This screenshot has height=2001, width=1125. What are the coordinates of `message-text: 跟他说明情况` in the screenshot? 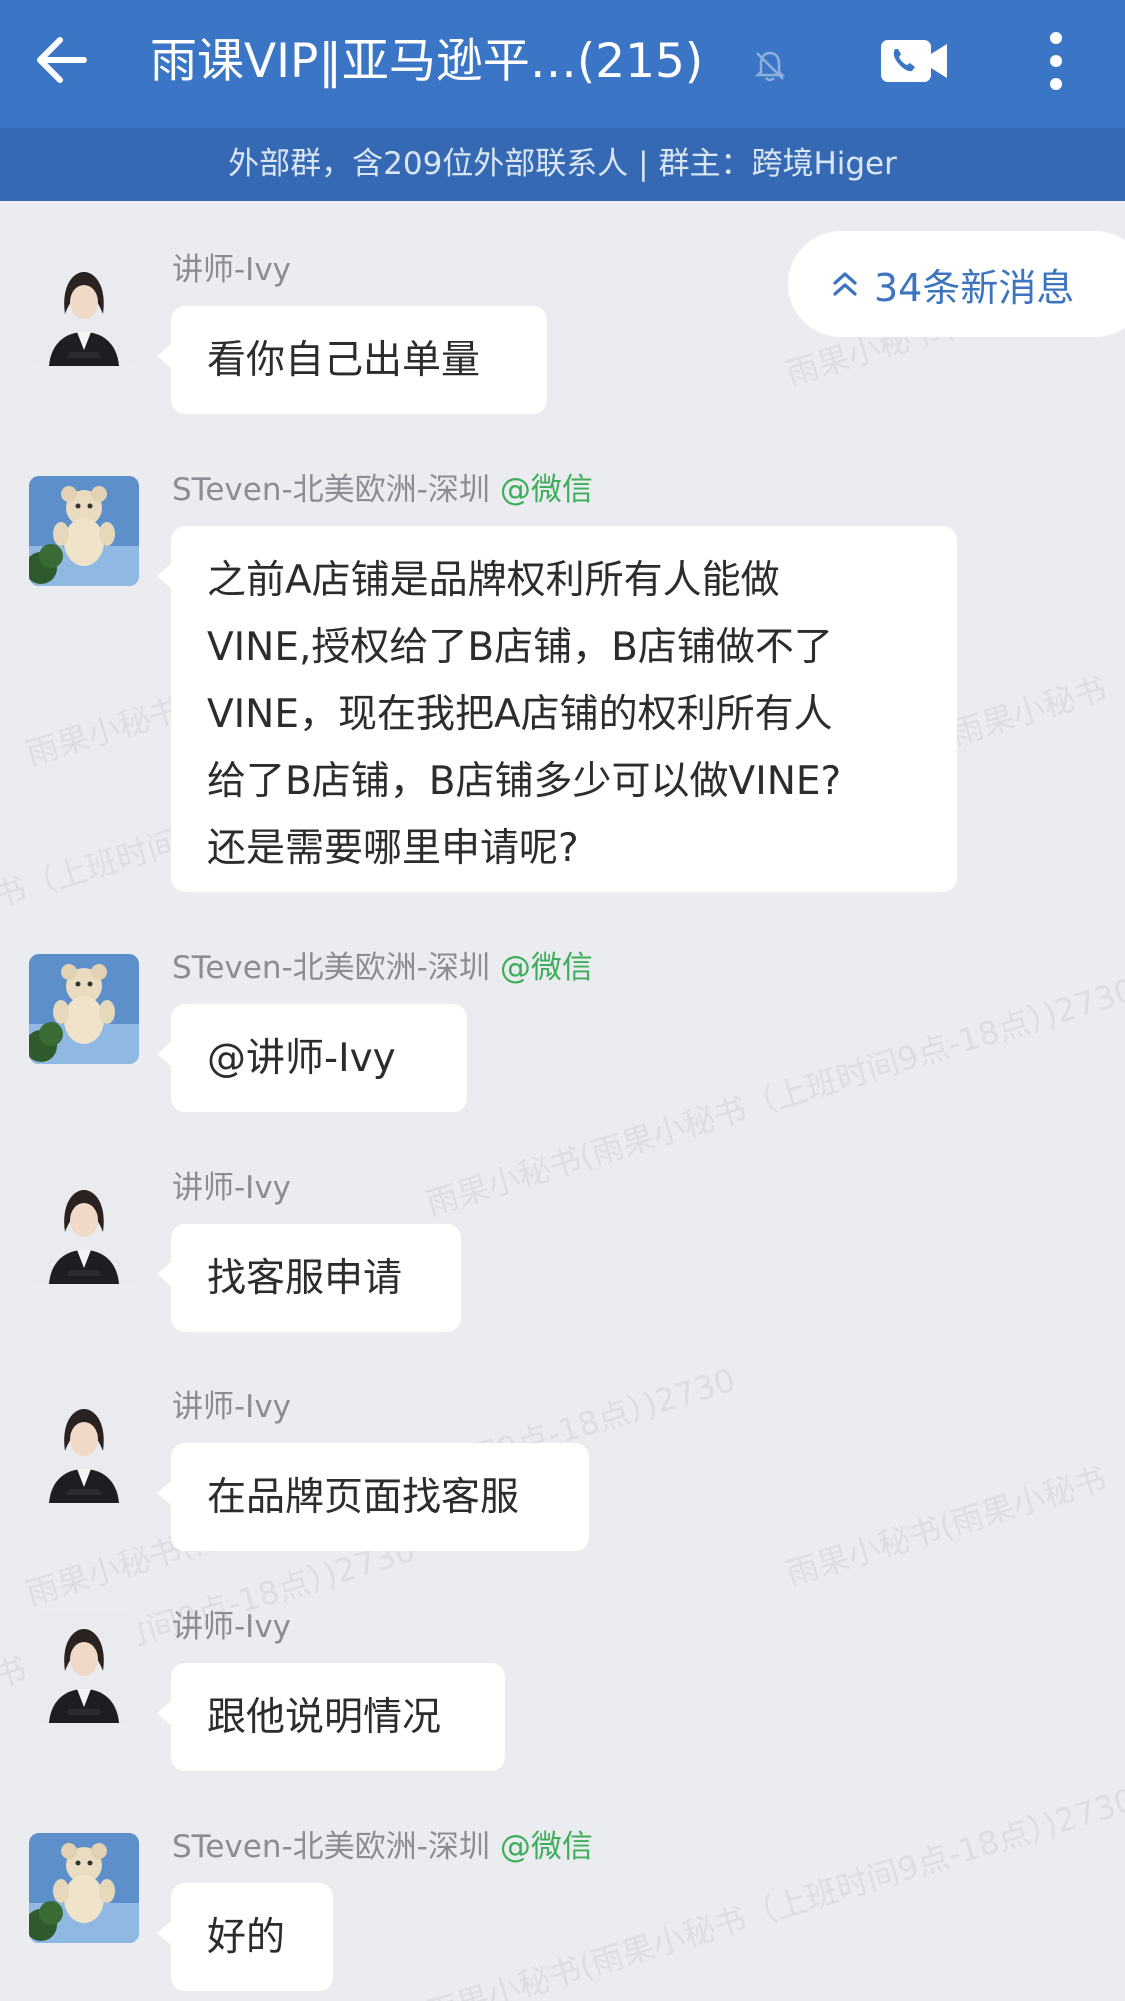 It's located at (324, 1717).